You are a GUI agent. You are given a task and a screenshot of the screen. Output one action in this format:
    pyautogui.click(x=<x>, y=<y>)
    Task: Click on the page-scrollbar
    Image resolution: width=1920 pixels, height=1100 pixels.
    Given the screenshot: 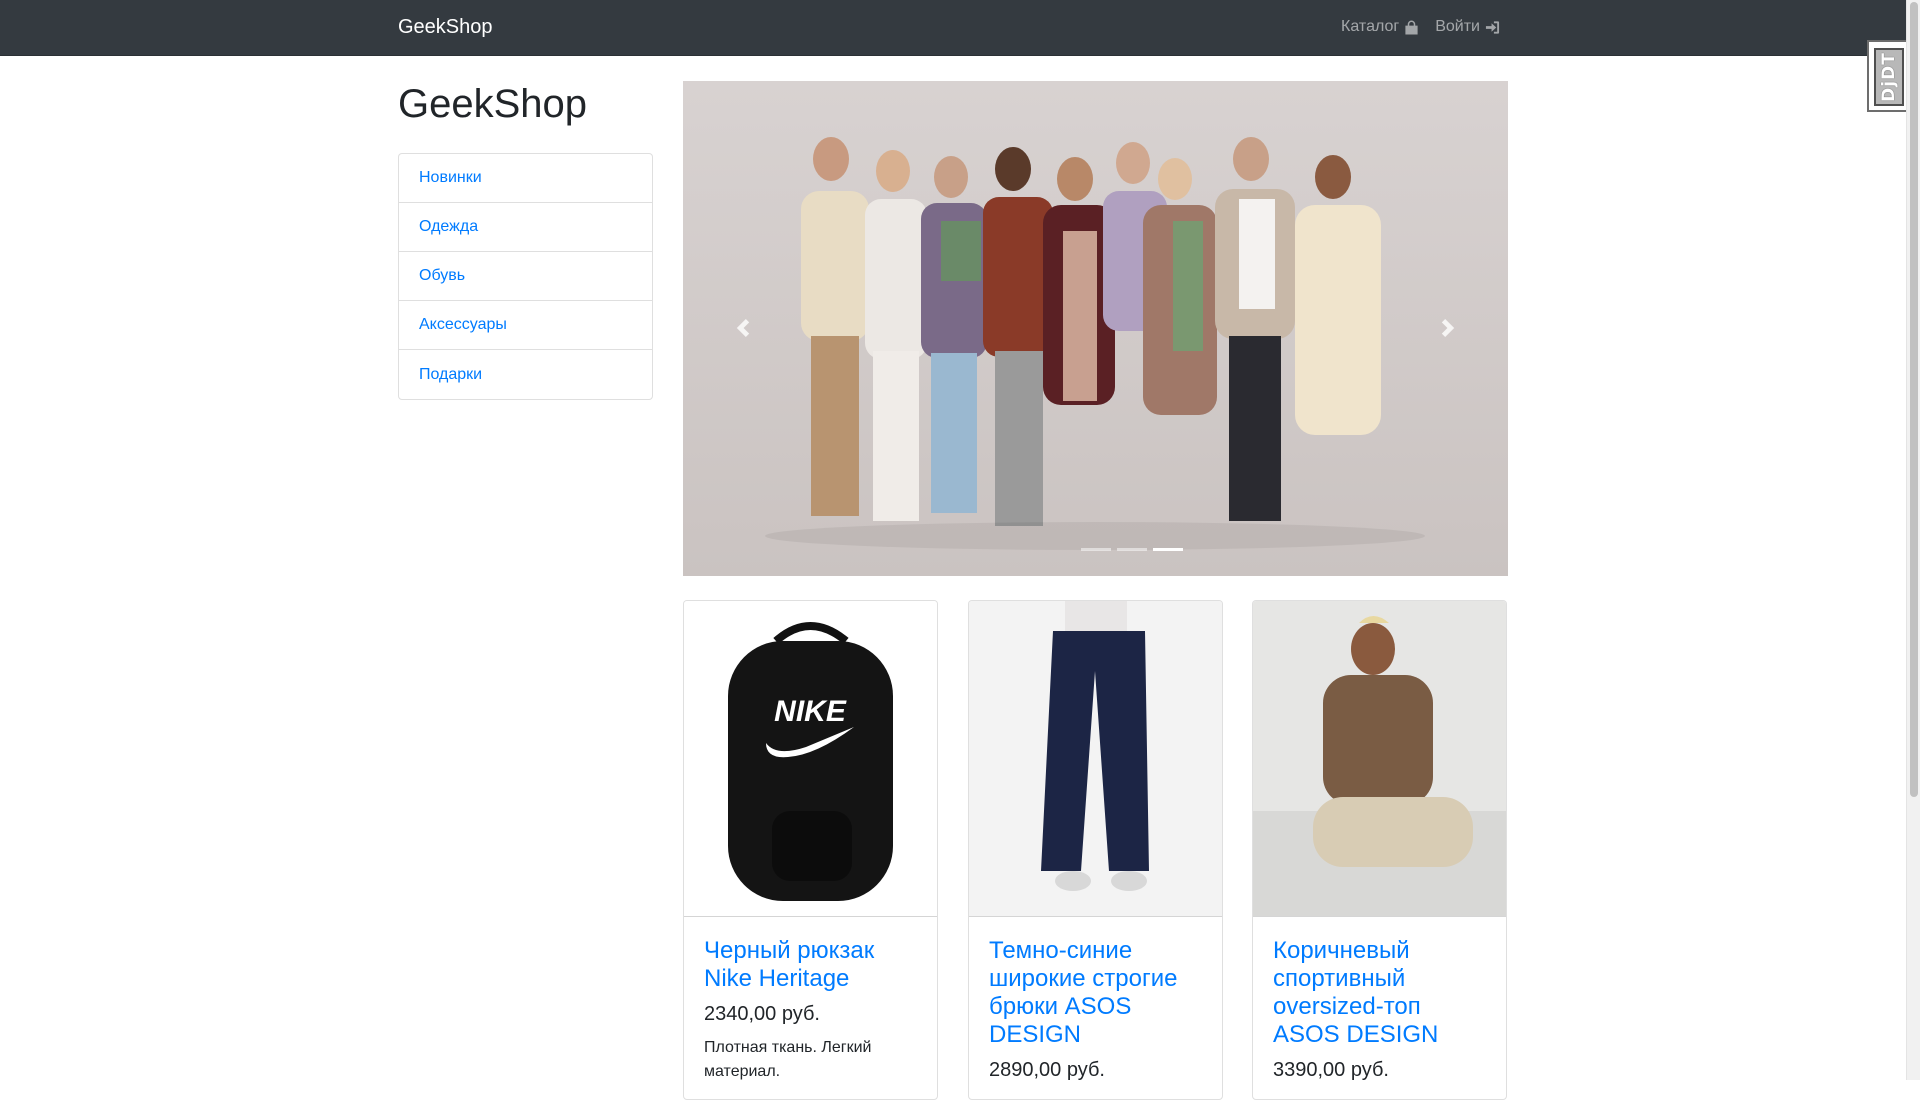 What is the action you would take?
    pyautogui.click(x=1913, y=540)
    